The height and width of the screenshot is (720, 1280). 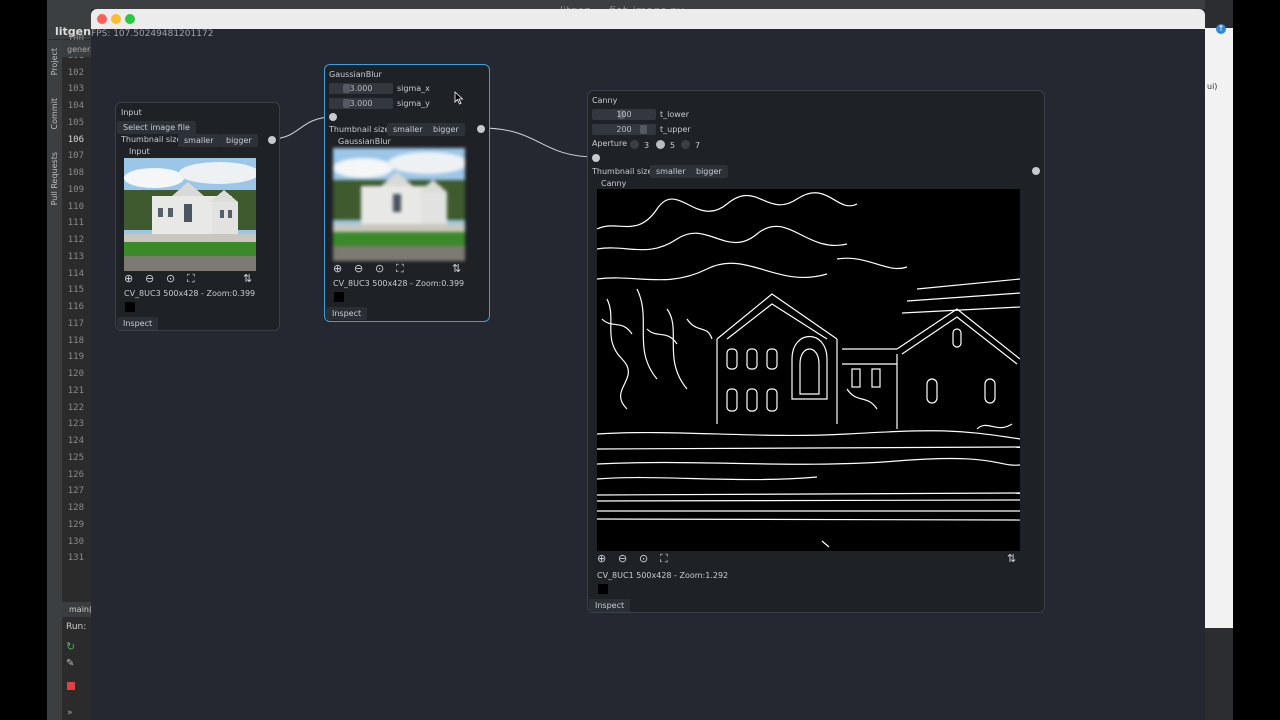 I want to click on t-lower-slider: 100, so click(x=624, y=114).